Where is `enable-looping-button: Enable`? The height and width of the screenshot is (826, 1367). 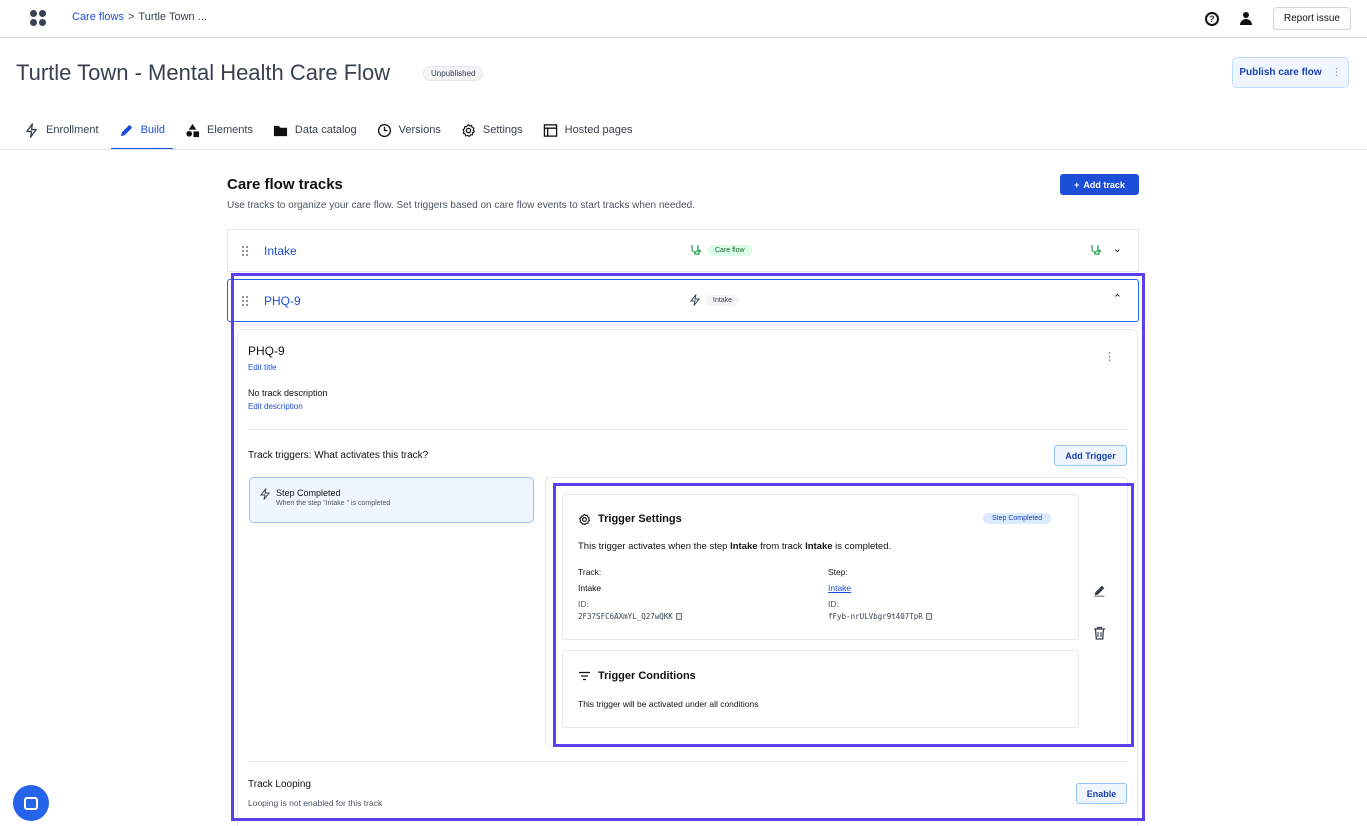
enable-looping-button: Enable is located at coordinates (1101, 793).